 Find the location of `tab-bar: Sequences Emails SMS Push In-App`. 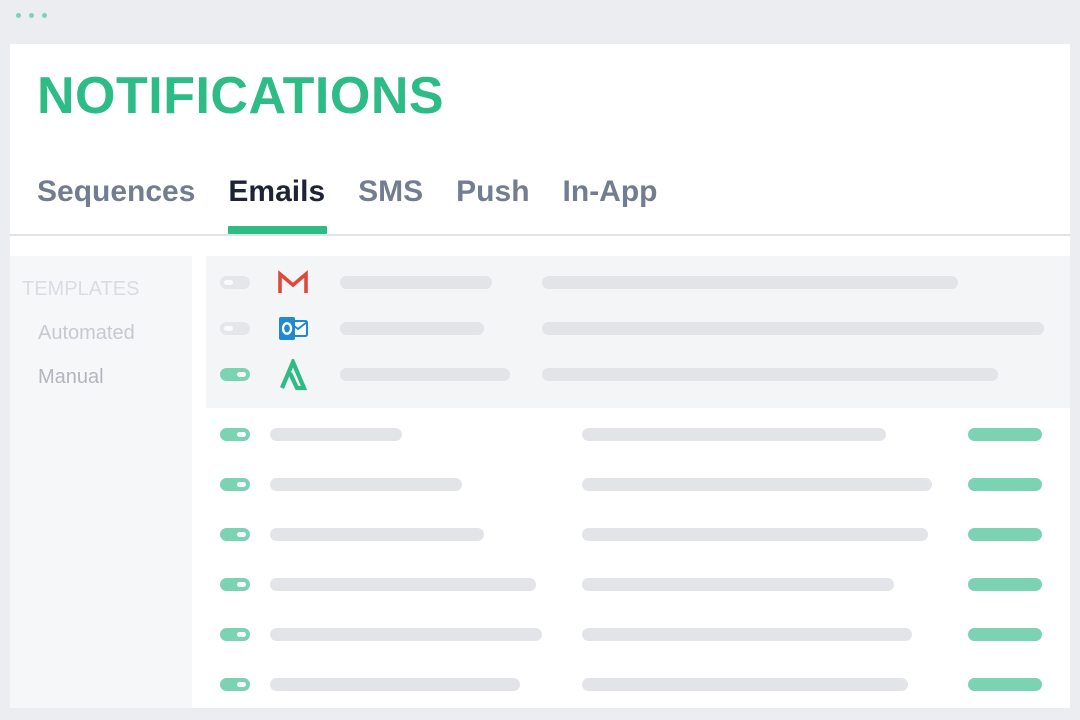

tab-bar: Sequences Emails SMS Push In-App is located at coordinates (364, 203).